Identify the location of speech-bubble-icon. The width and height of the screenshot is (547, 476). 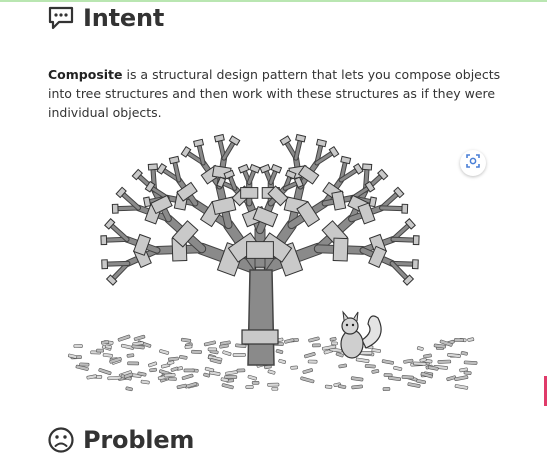
(61, 18).